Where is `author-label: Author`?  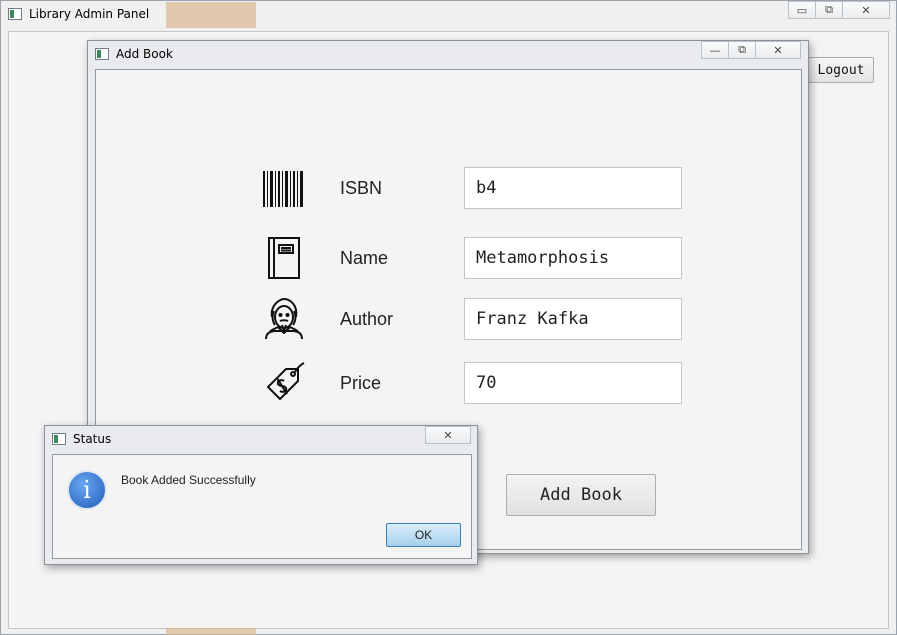
author-label: Author is located at coordinates (367, 319).